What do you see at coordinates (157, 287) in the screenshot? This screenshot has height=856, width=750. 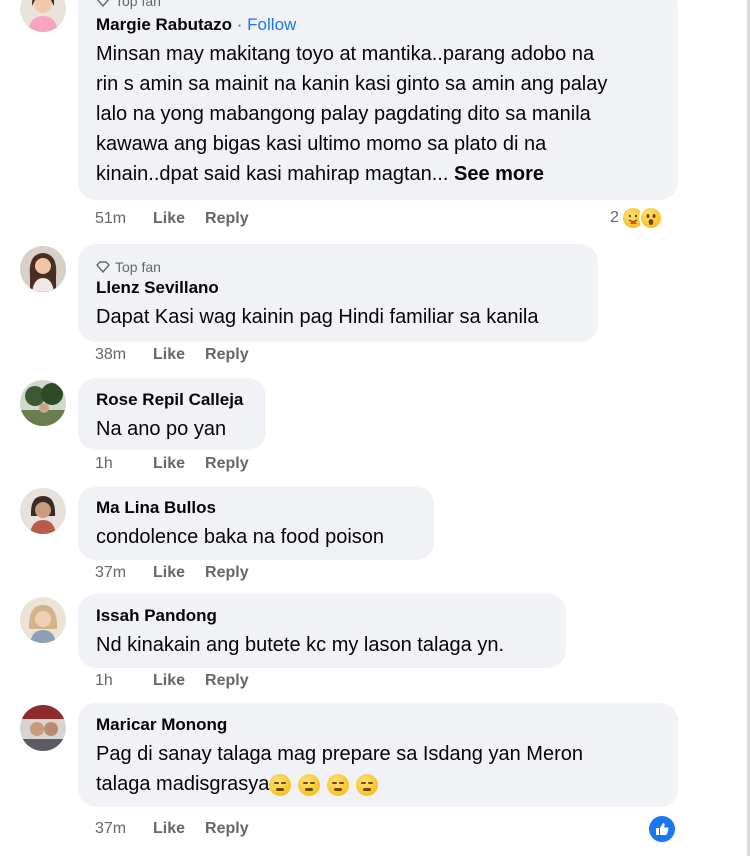 I see `author-name: Llenz Sevillano` at bounding box center [157, 287].